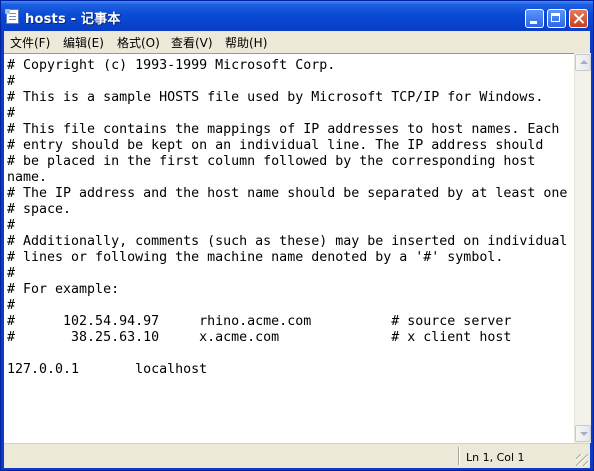 The height and width of the screenshot is (471, 594). What do you see at coordinates (458, 456) in the screenshot?
I see `status-divider` at bounding box center [458, 456].